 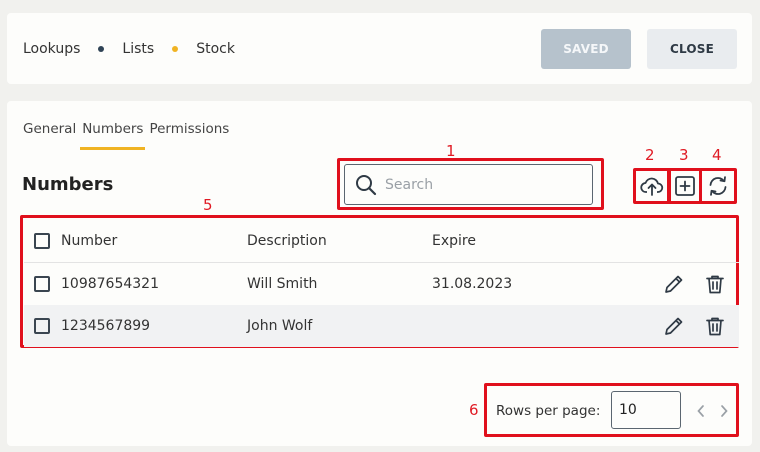 I want to click on cell-number: 10987654321, so click(x=110, y=284).